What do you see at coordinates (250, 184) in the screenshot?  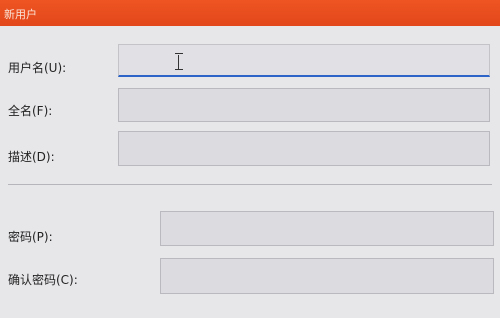 I see `section-divider` at bounding box center [250, 184].